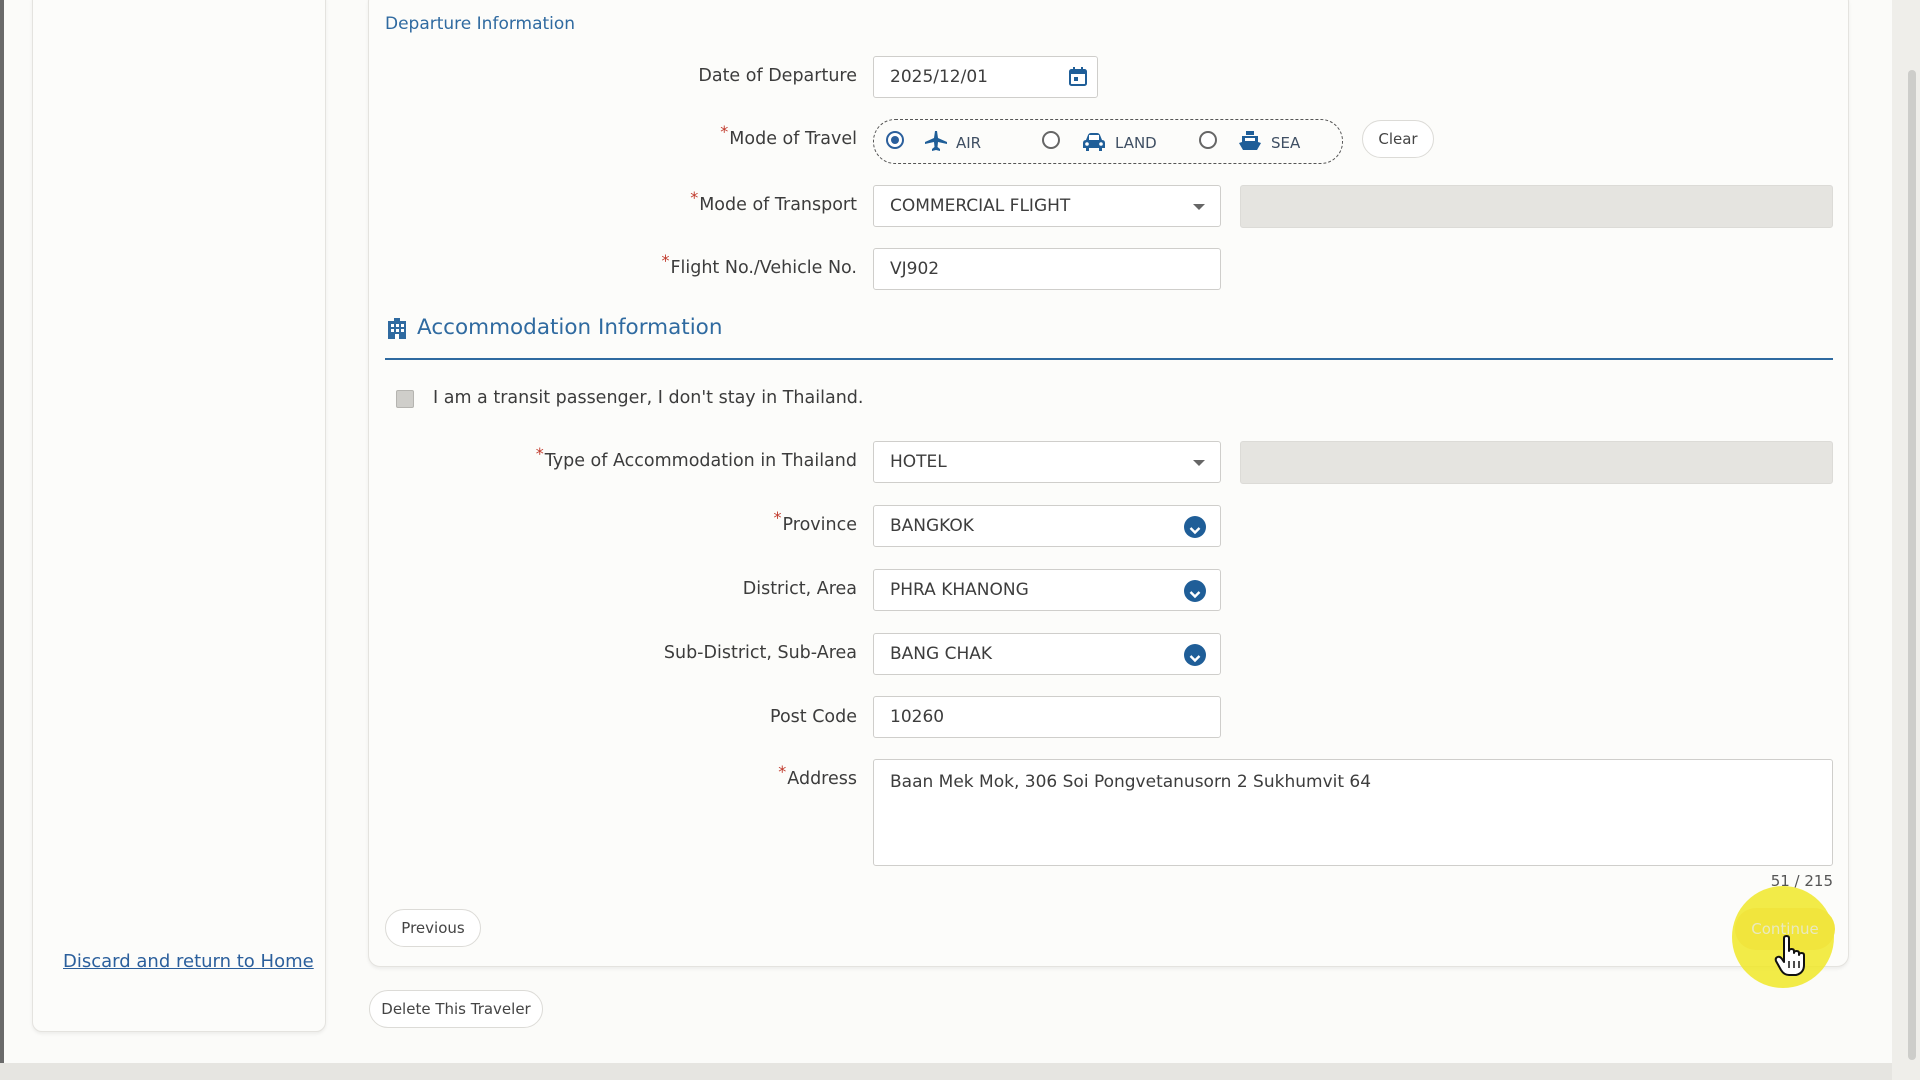 The image size is (1920, 1080). Describe the element at coordinates (1208, 140) in the screenshot. I see `sea-radio` at that location.